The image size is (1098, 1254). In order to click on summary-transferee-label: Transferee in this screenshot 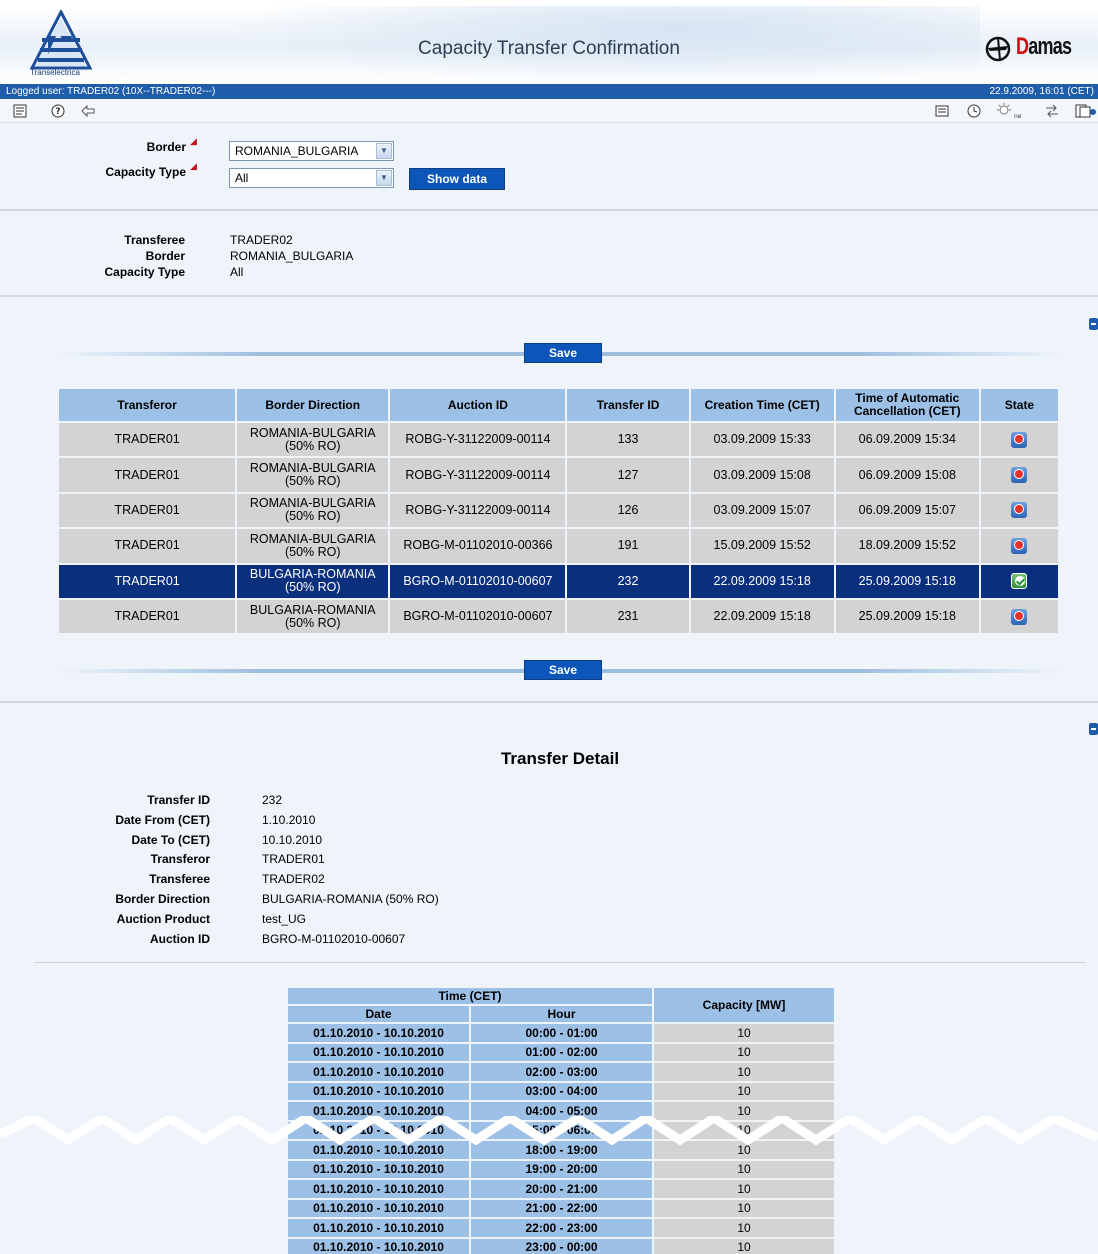, I will do `click(154, 240)`.